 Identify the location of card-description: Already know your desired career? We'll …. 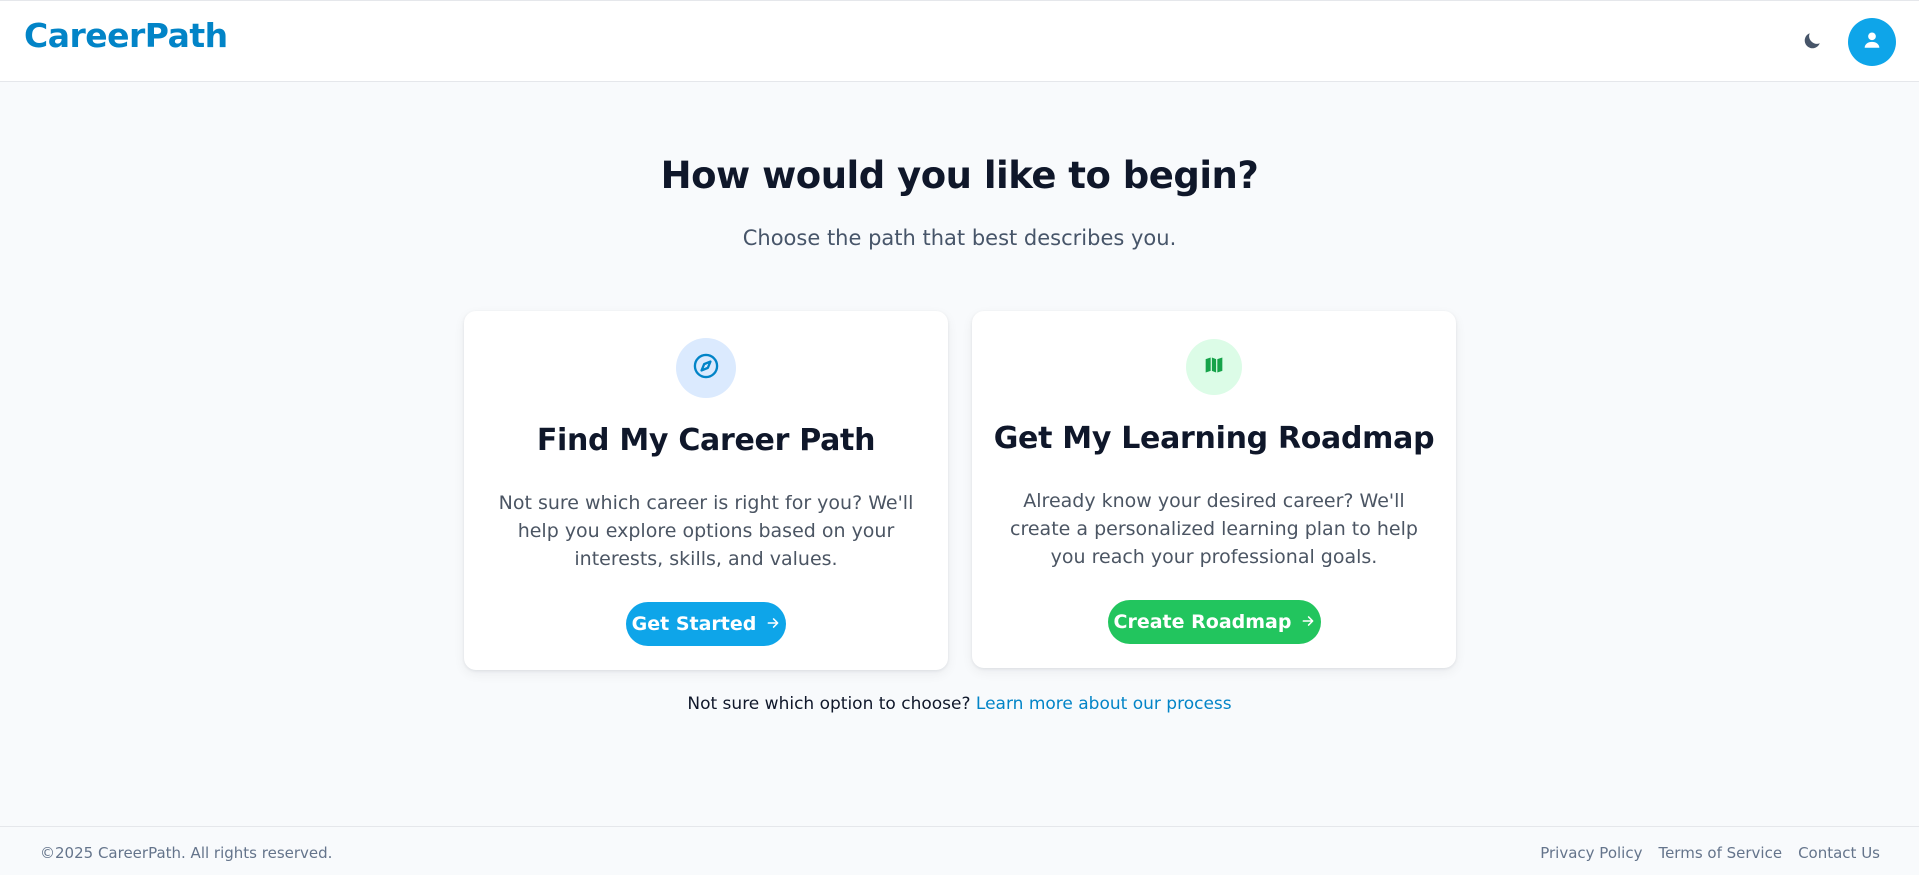
(1214, 529).